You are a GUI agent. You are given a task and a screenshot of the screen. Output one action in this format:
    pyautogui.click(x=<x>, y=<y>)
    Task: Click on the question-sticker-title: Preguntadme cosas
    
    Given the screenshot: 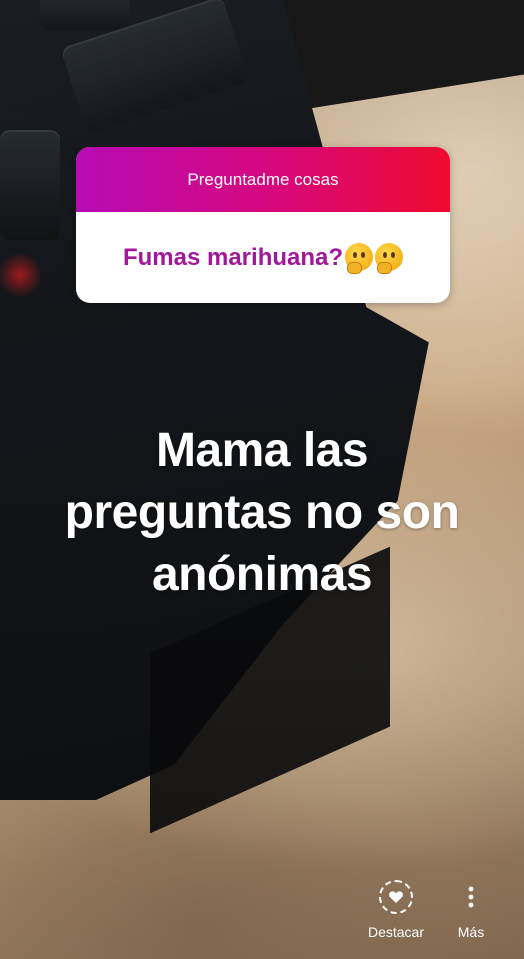 What is the action you would take?
    pyautogui.click(x=263, y=179)
    